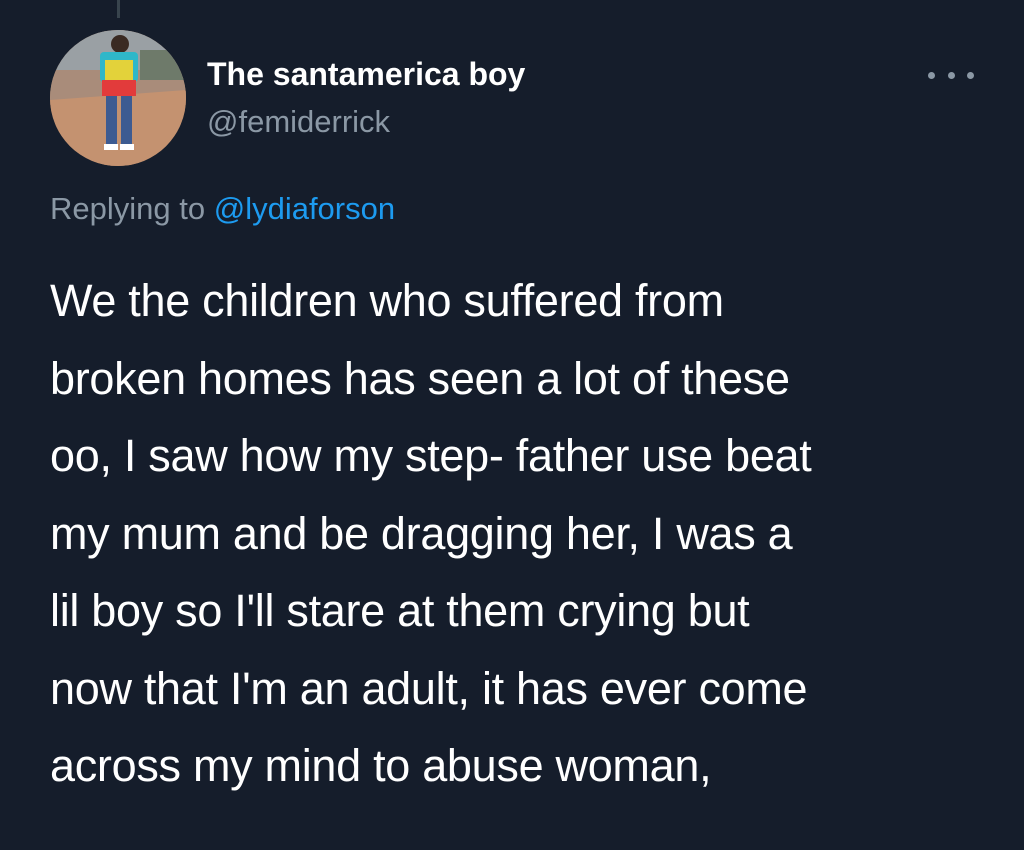  What do you see at coordinates (421, 533) in the screenshot?
I see `tweet-line: my mum and be dragging her, I was a` at bounding box center [421, 533].